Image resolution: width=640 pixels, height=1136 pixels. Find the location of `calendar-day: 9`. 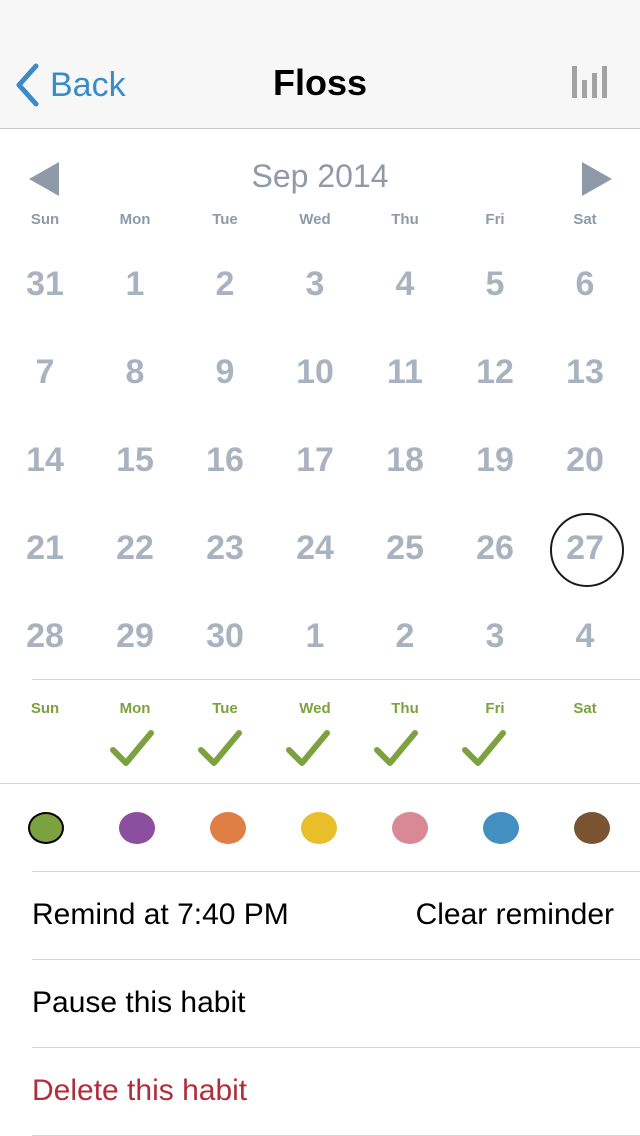

calendar-day: 9 is located at coordinates (225, 372).